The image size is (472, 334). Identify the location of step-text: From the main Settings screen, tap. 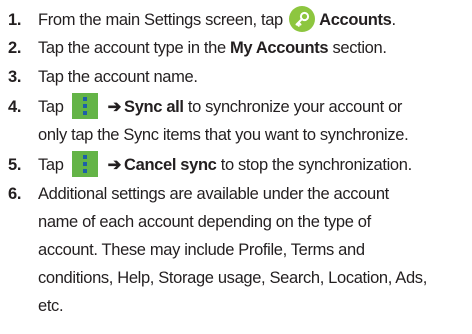
(160, 20).